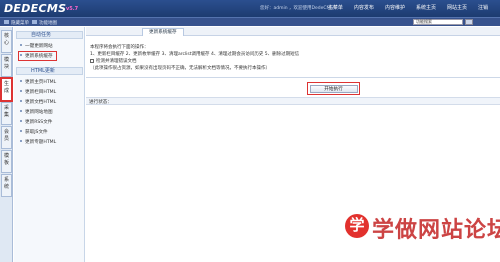 The width and height of the screenshot is (500, 262). Describe the element at coordinates (119, 47) in the screenshot. I see `operation-intro: 本程序将会执行下面的操作：` at that location.